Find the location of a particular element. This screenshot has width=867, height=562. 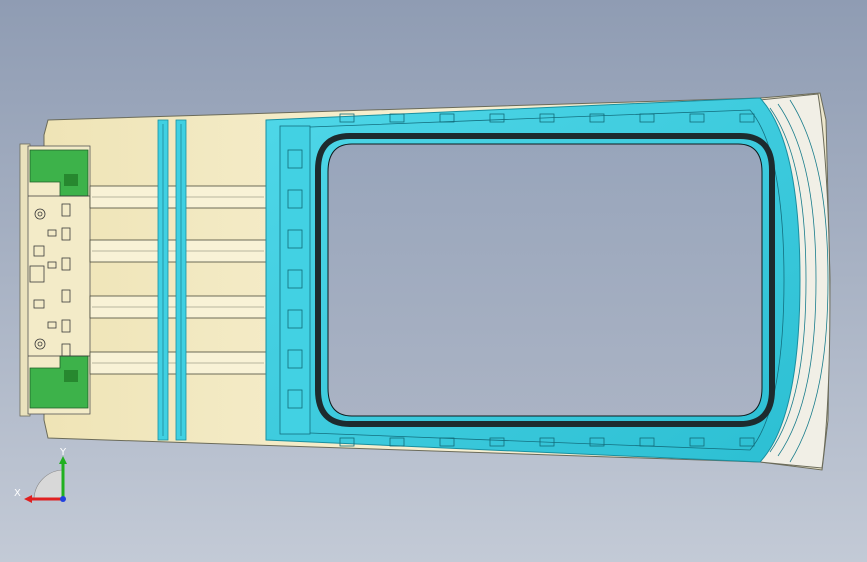

triad-x-label: X is located at coordinates (17, 493).